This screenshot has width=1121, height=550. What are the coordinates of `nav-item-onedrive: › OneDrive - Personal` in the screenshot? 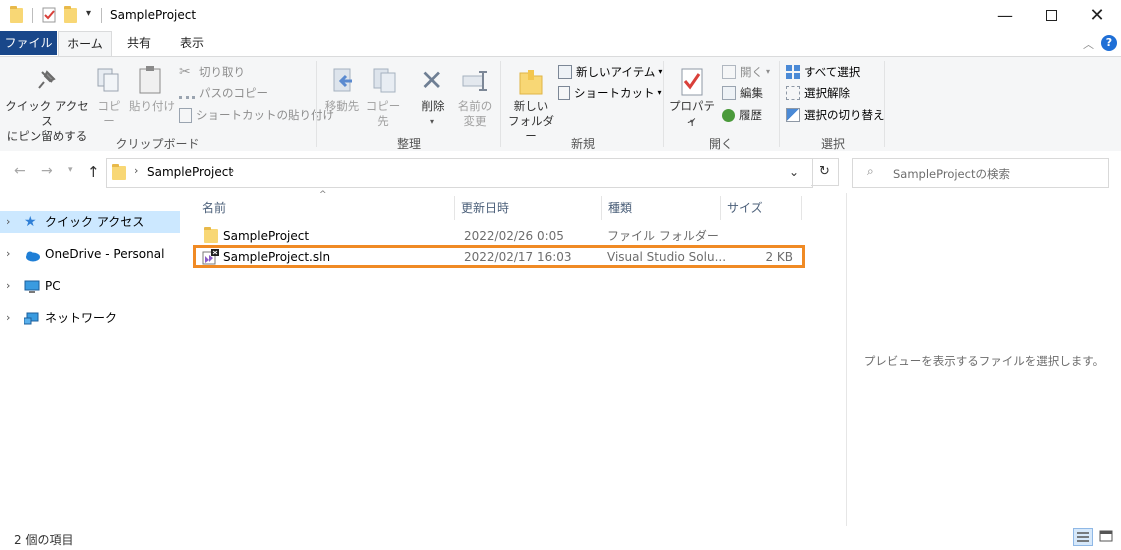 It's located at (90, 254).